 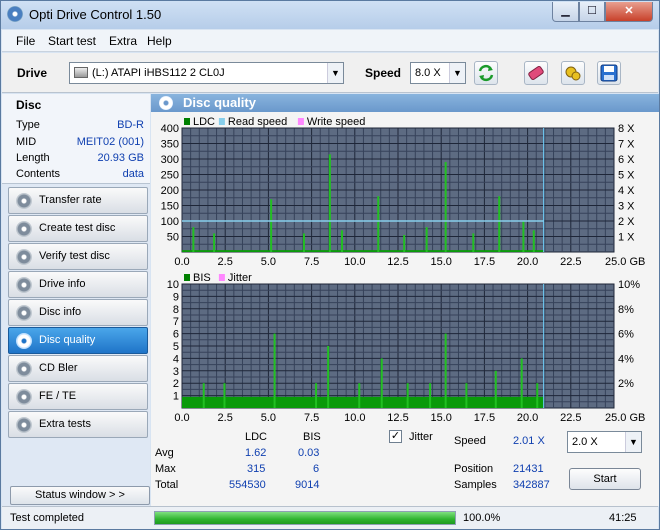 I want to click on disc-quality-icon, so click(x=166, y=103).